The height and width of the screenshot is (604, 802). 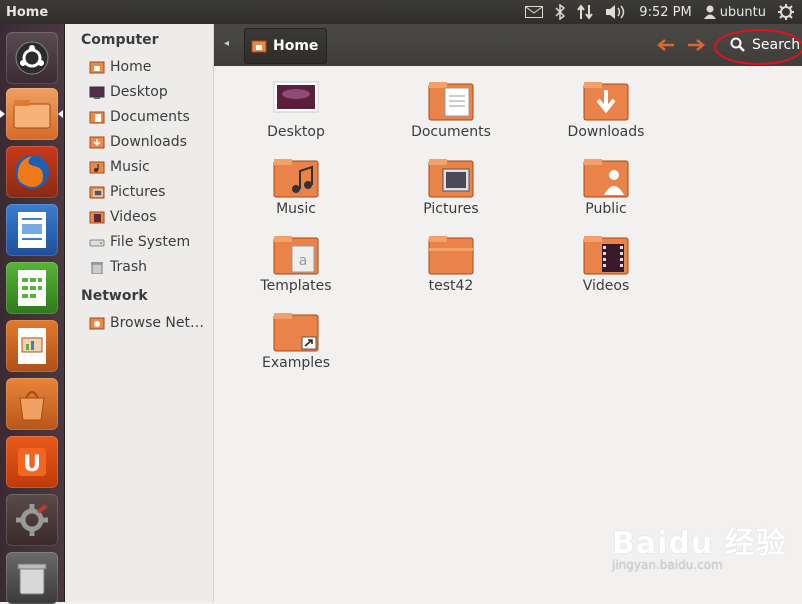 I want to click on sidebar-item-pictures: Pictures, so click(x=127, y=192).